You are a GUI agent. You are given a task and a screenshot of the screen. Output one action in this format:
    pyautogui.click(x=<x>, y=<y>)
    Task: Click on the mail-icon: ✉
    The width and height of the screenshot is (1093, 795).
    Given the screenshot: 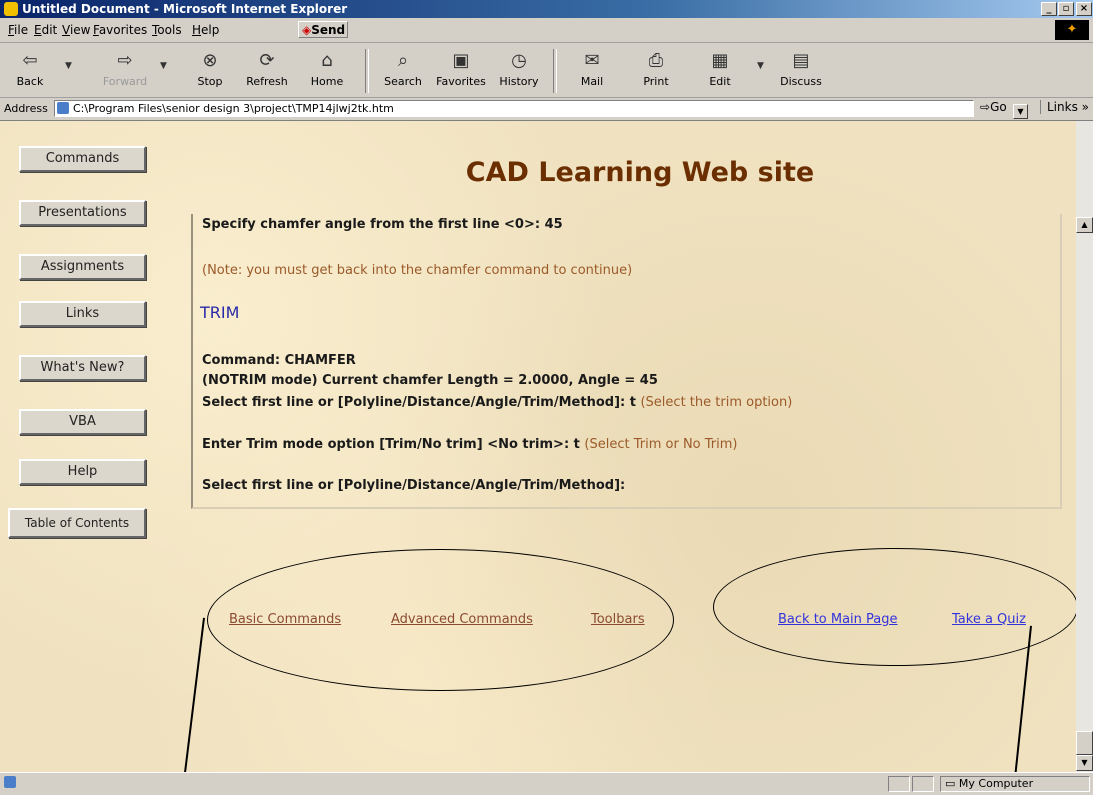 What is the action you would take?
    pyautogui.click(x=592, y=60)
    